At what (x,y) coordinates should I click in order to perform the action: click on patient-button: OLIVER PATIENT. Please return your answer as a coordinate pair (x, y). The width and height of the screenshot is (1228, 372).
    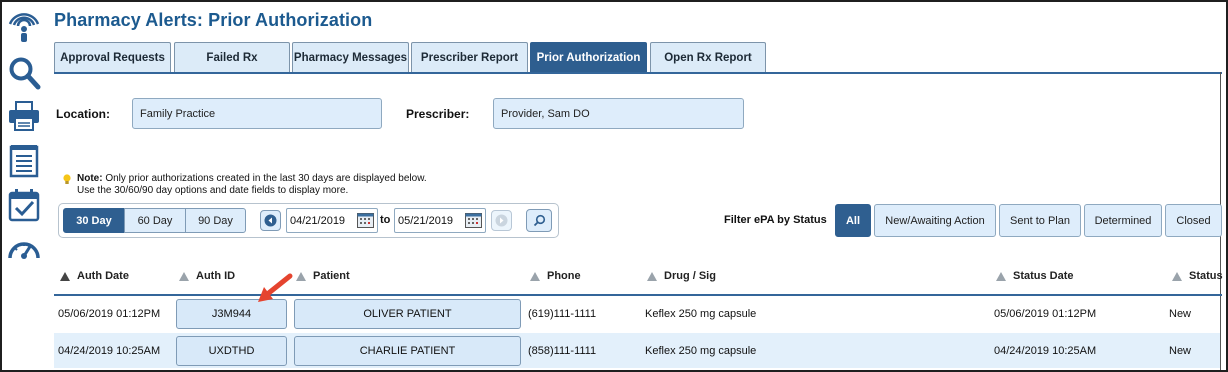
    Looking at the image, I should click on (407, 314).